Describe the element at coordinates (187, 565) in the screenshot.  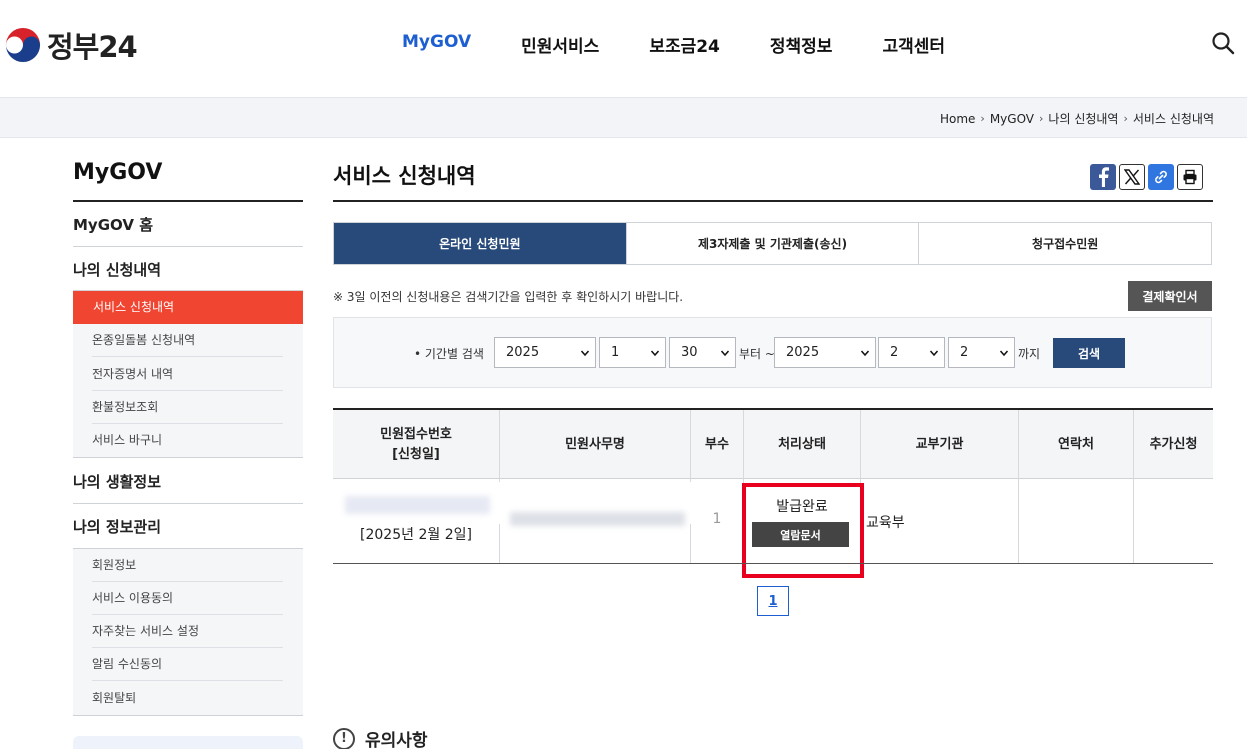
I see `sidebar-item-member-info: 회원정보` at that location.